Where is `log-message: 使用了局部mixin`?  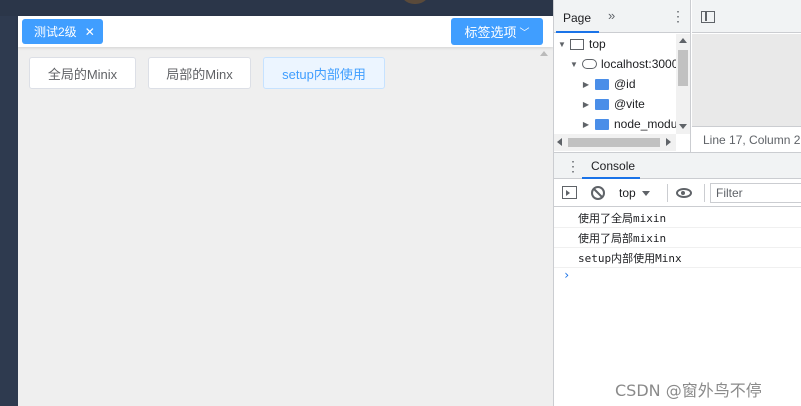
log-message: 使用了局部mixin is located at coordinates (677, 238).